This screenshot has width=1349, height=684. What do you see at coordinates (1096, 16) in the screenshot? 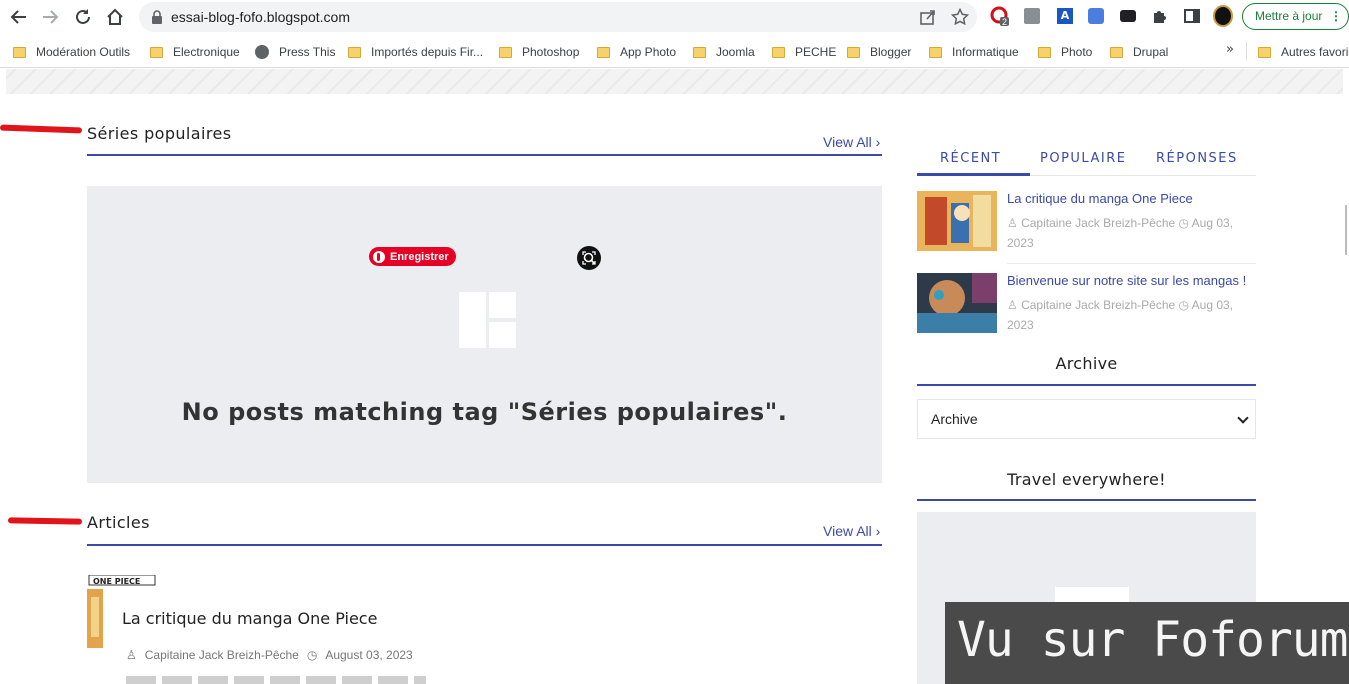
I see `translate-extension-icon` at bounding box center [1096, 16].